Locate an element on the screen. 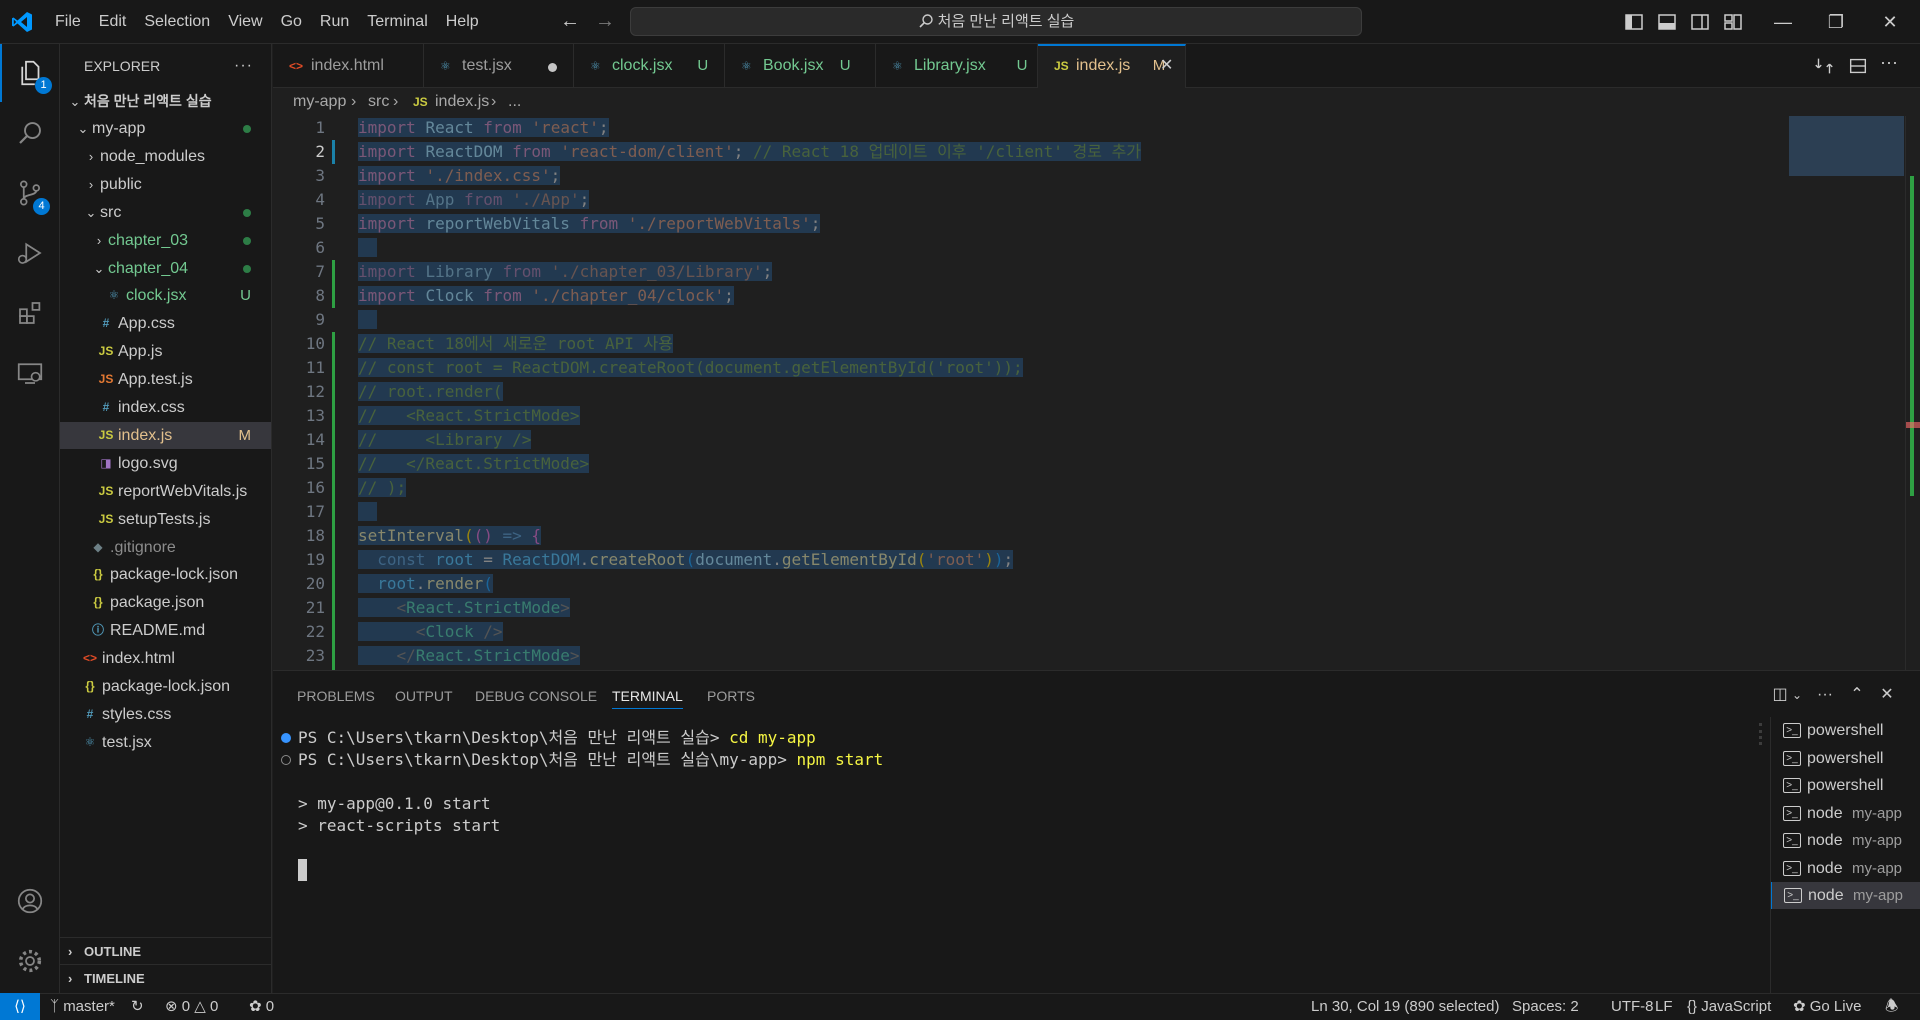 The height and width of the screenshot is (1020, 1920). tab-output: OUTPUT is located at coordinates (424, 696).